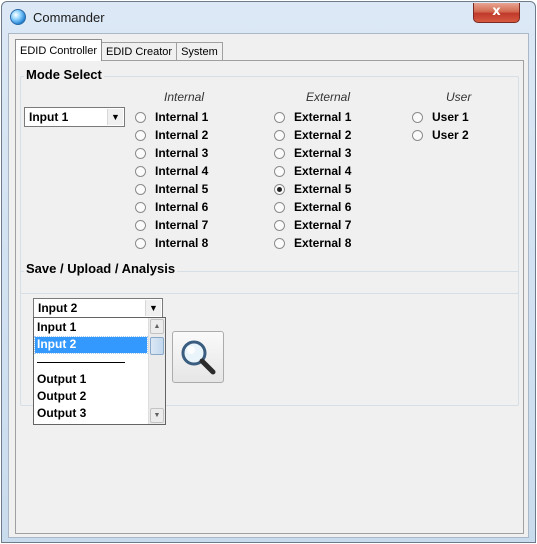 The height and width of the screenshot is (544, 537). I want to click on radio-external-2: External 2, so click(312, 135).